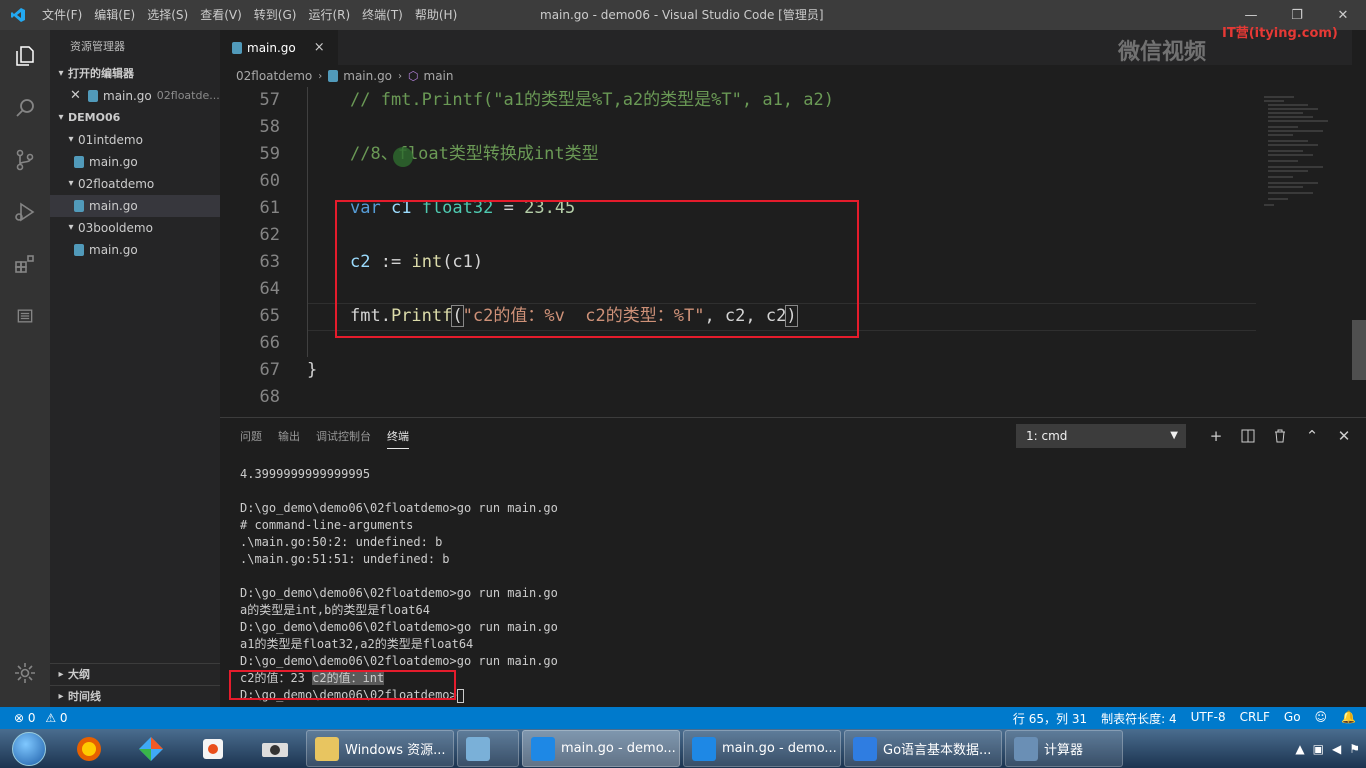 The width and height of the screenshot is (1366, 768). I want to click on timeline-section: ▸ 时间线, so click(135, 696).